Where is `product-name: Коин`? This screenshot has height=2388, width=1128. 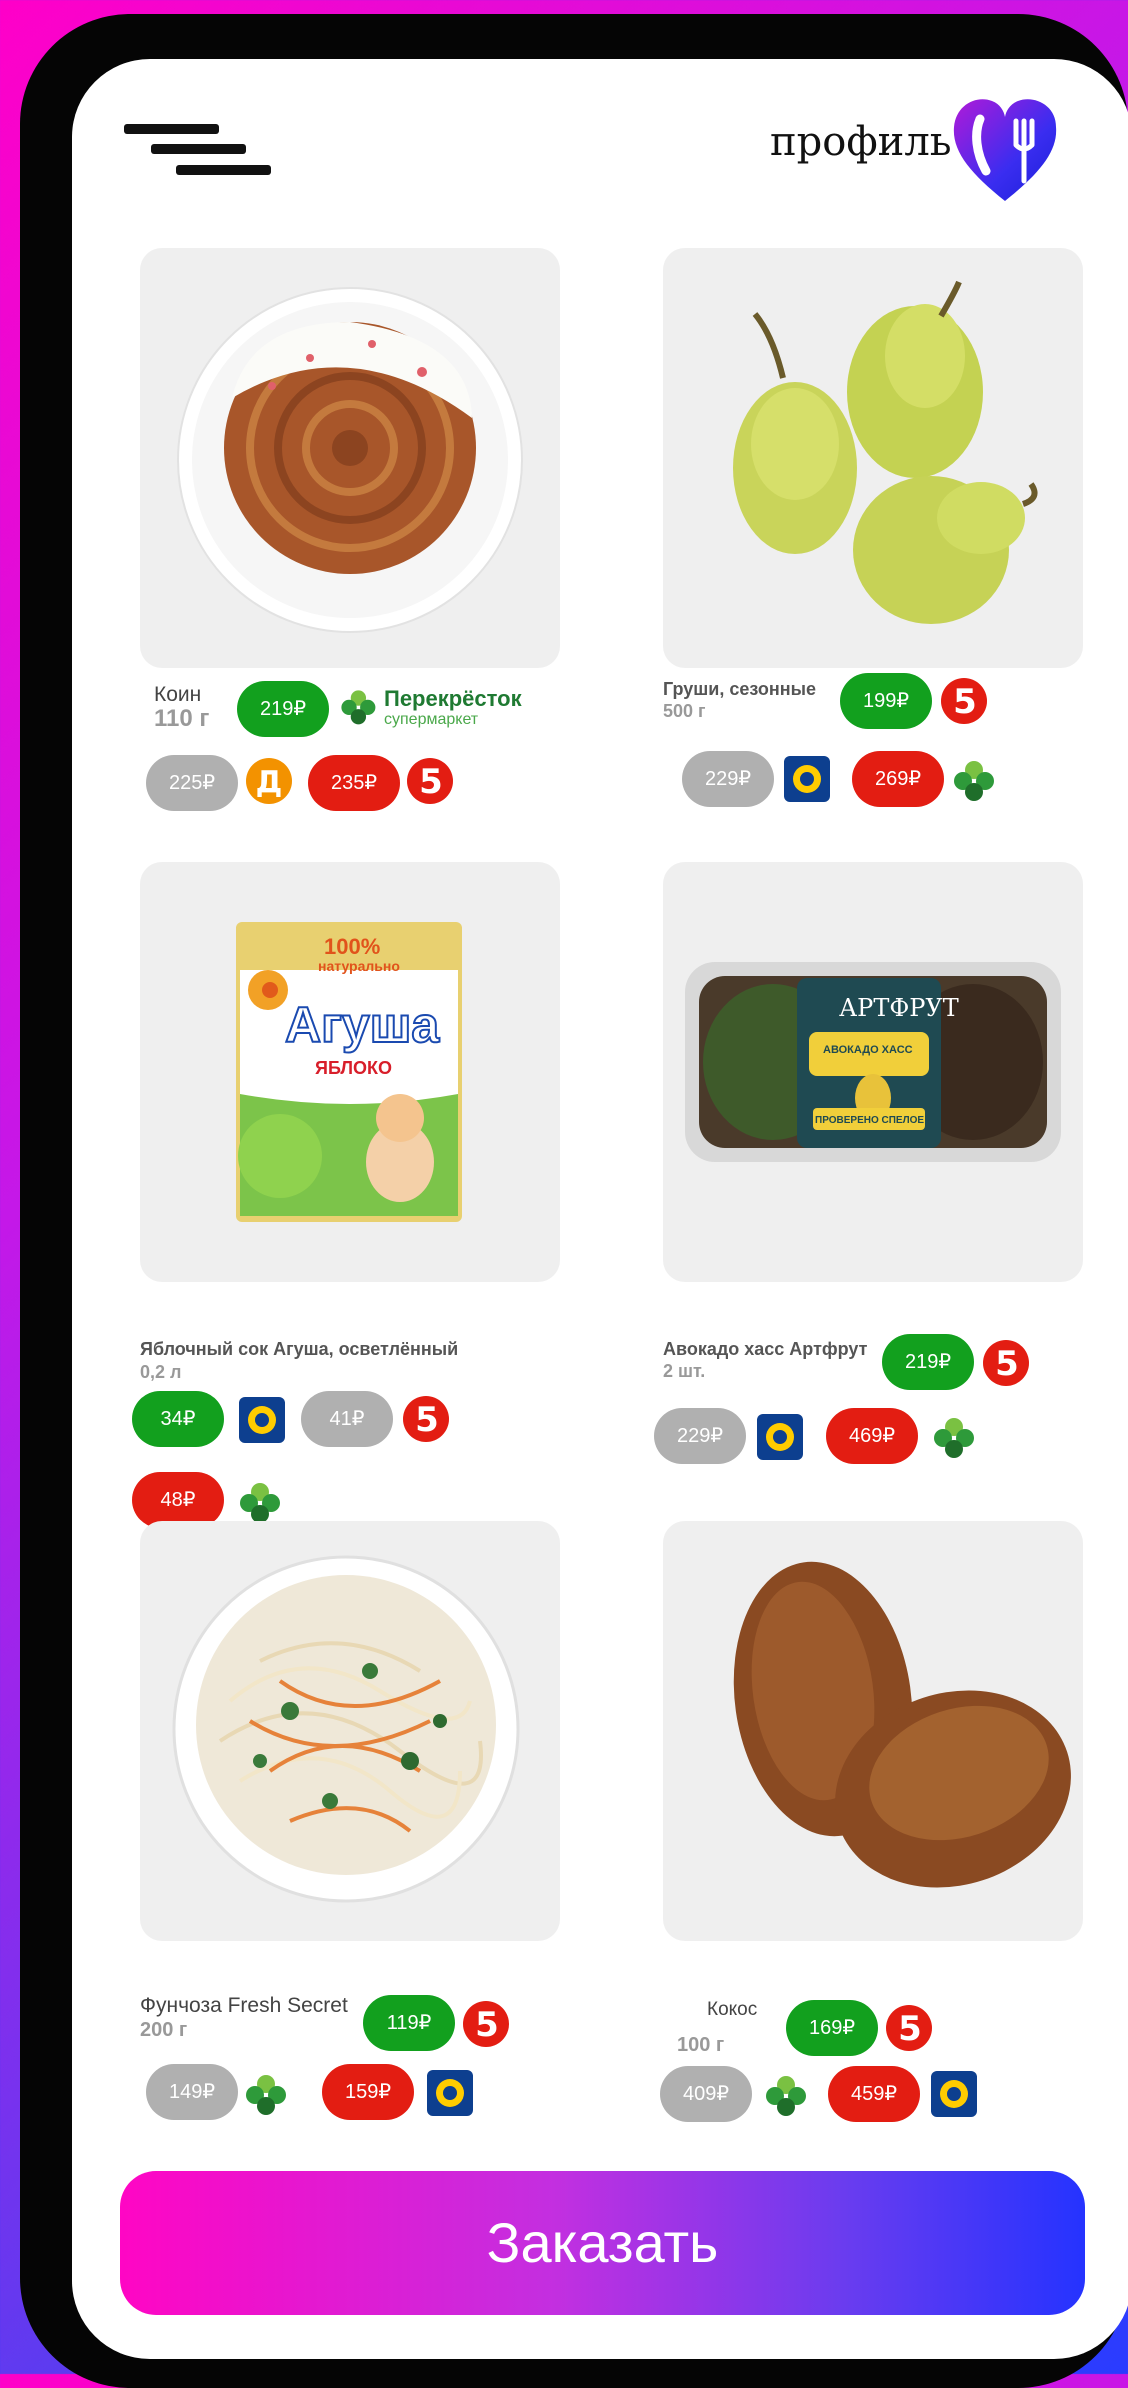
product-name: Коин is located at coordinates (178, 694).